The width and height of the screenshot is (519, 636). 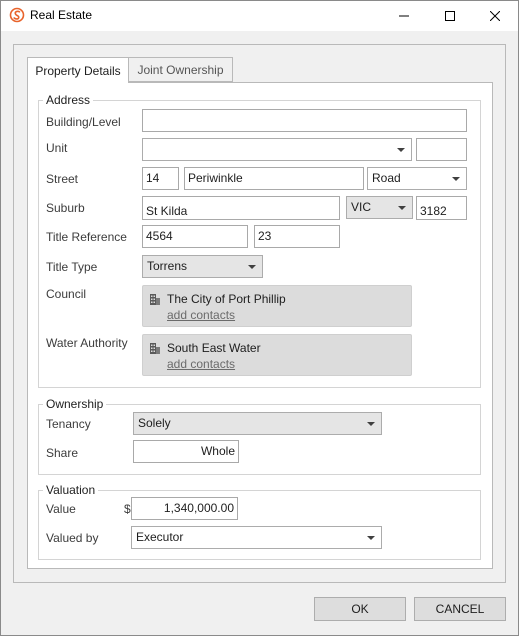 I want to click on tab-joint-ownership: Joint Ownership, so click(x=180, y=69).